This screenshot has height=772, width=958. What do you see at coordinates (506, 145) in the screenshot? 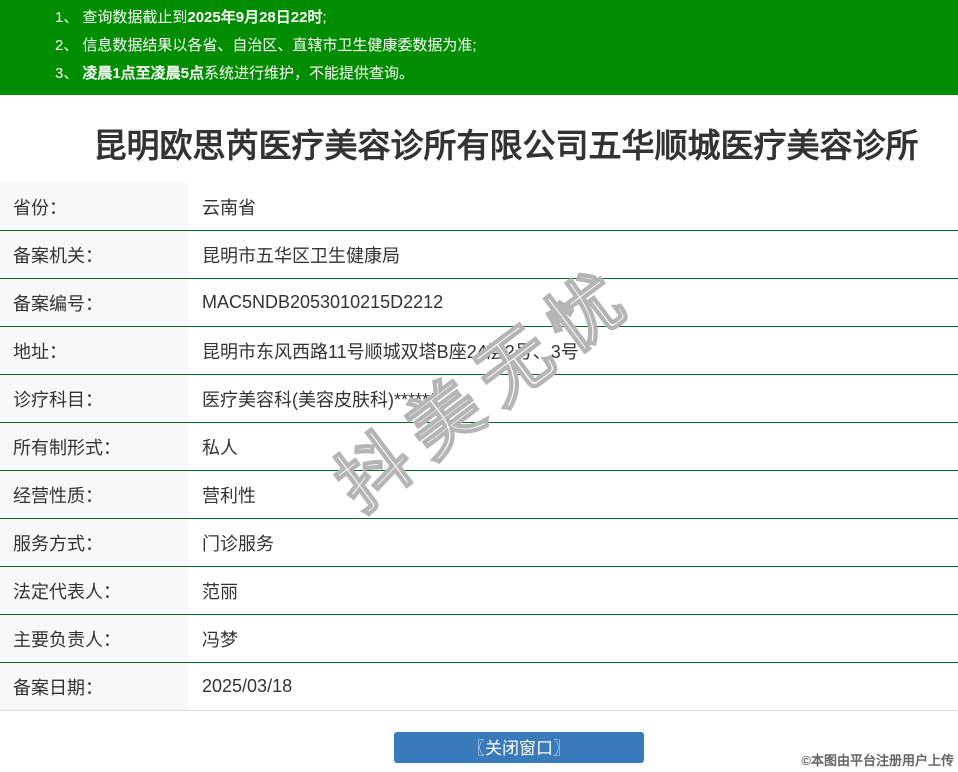
I see `page-title: 昆明欧思芮医疗美容诊所有限公司五华顺城医疗美容诊所` at bounding box center [506, 145].